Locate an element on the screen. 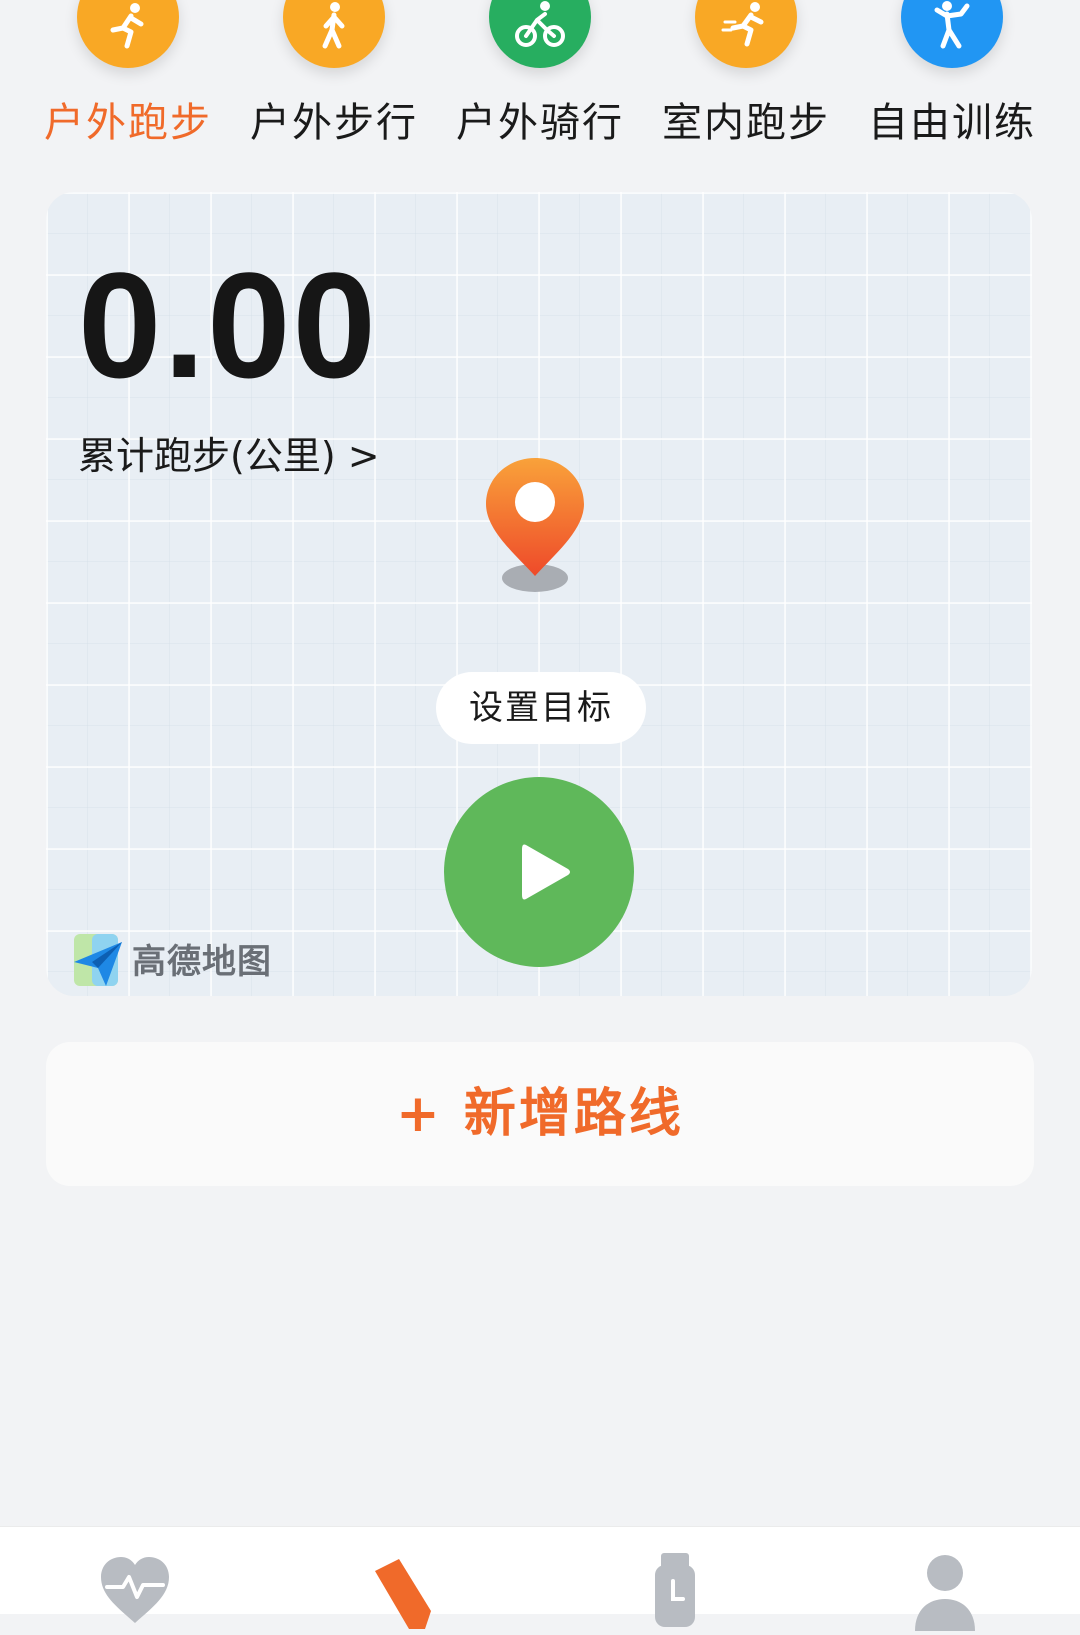 The image size is (1080, 1635). cycling-icon is located at coordinates (540, 34).